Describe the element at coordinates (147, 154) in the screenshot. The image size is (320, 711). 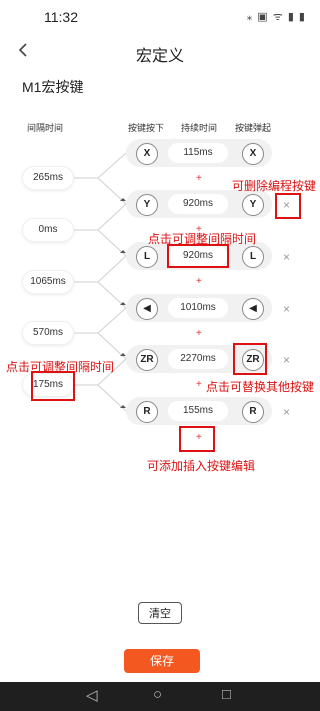
I see `key-press-button: X` at that location.